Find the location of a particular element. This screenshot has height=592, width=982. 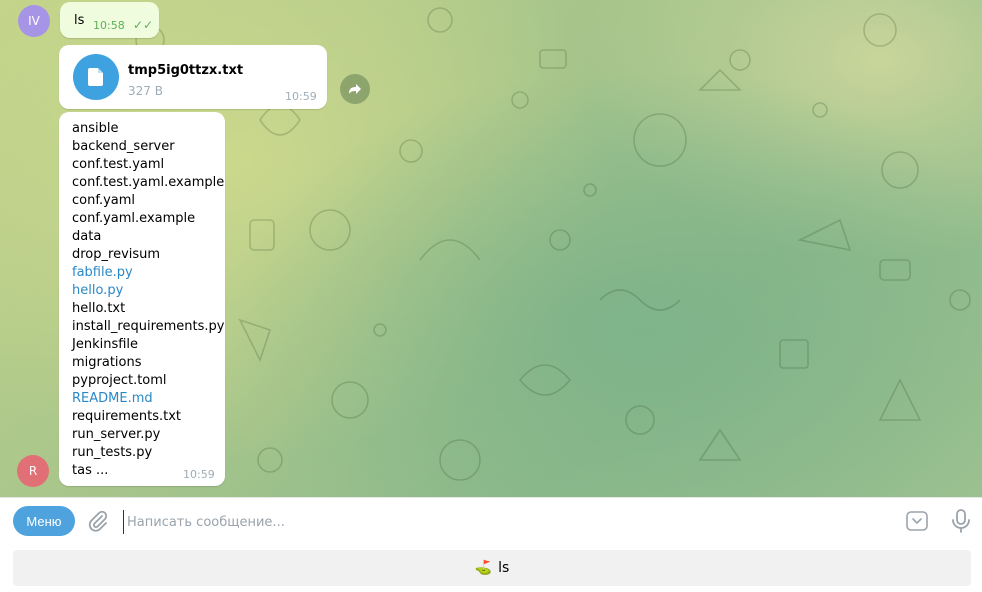

file-list-item: backend_server is located at coordinates (123, 146).